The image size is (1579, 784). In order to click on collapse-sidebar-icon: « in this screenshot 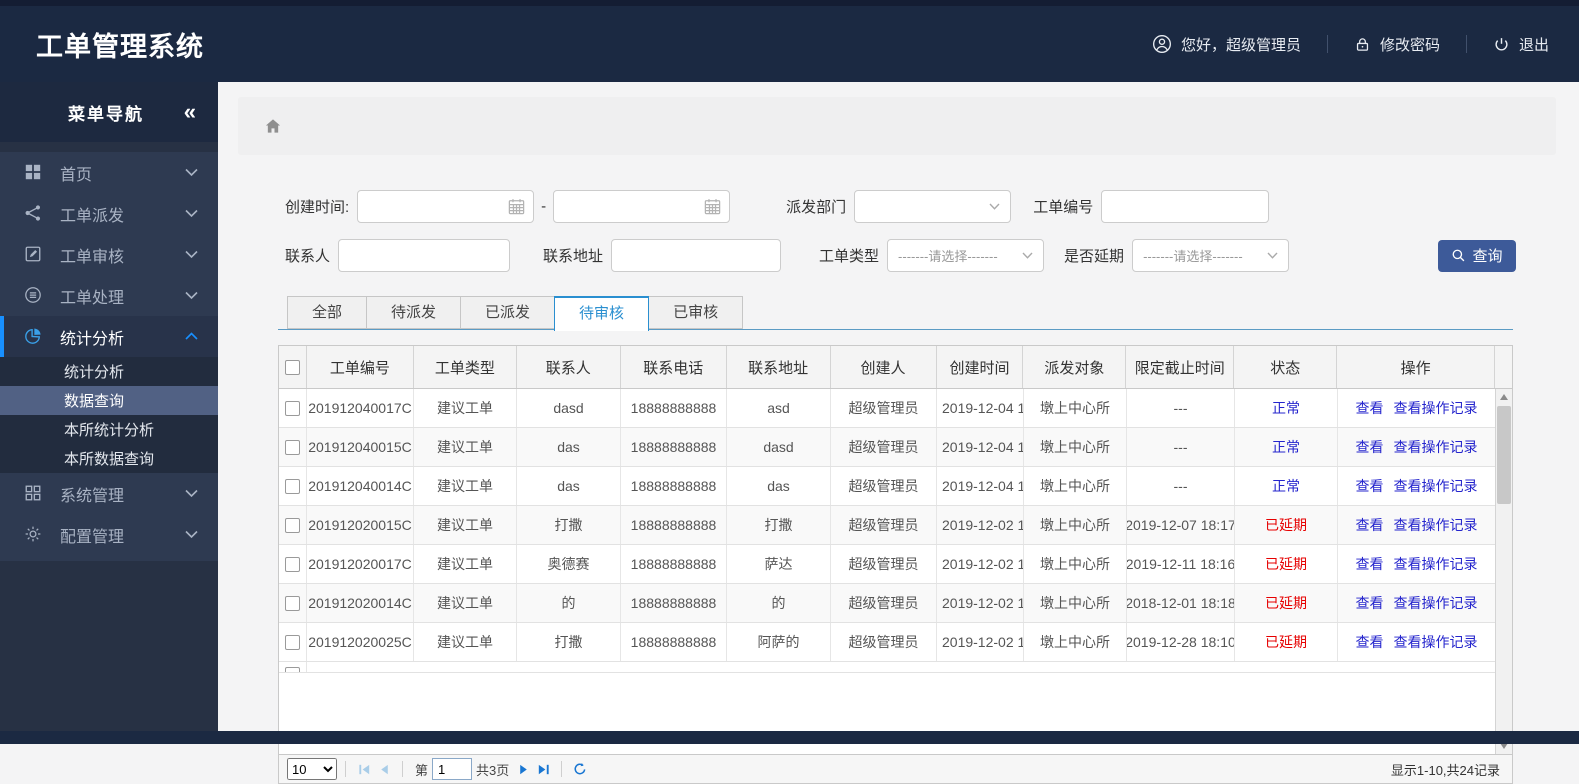, I will do `click(190, 112)`.